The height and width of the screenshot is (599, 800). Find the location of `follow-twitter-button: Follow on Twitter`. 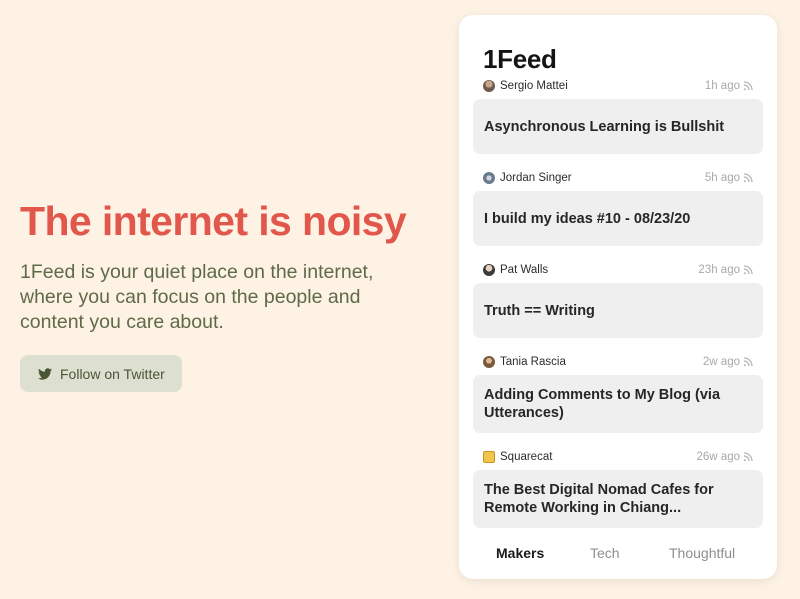

follow-twitter-button: Follow on Twitter is located at coordinates (101, 373).